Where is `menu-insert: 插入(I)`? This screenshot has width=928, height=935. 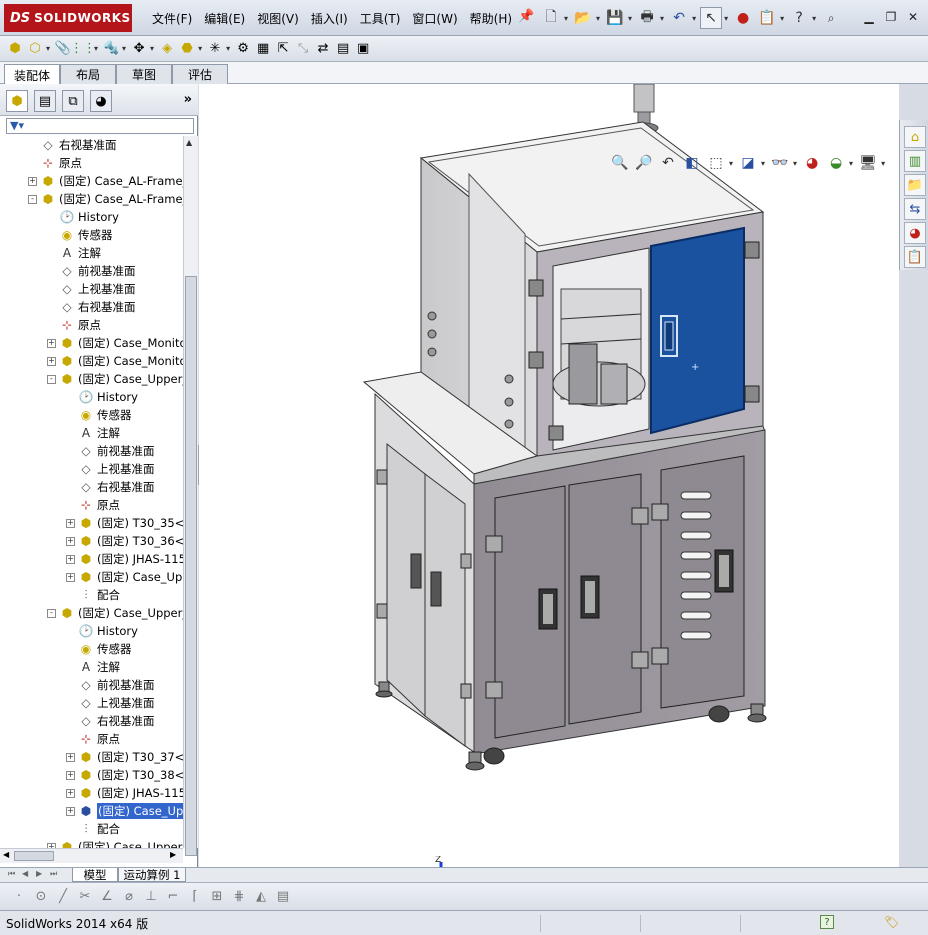 menu-insert: 插入(I) is located at coordinates (329, 18).